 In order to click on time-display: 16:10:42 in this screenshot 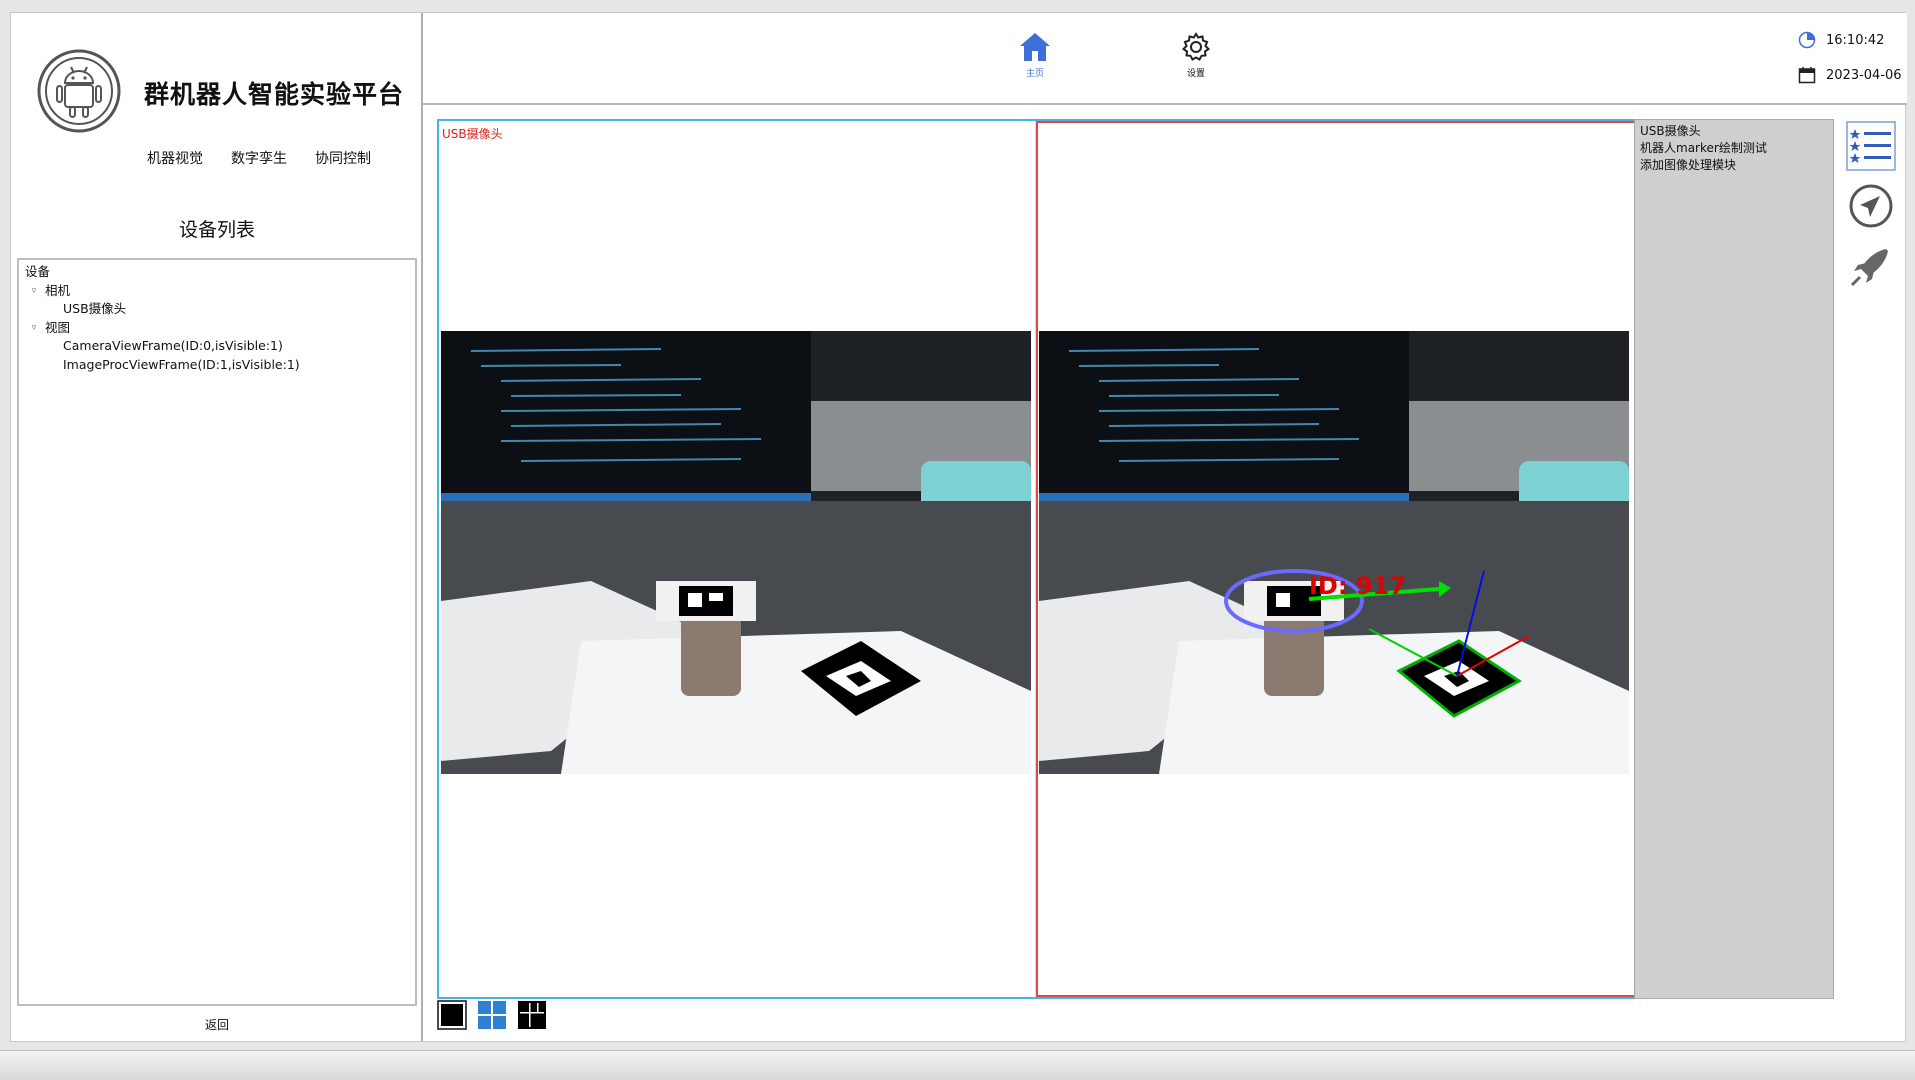, I will do `click(1841, 40)`.